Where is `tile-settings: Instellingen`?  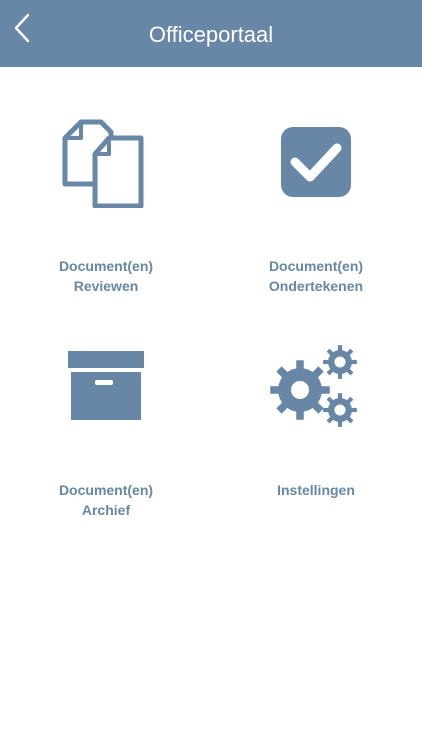
tile-settings: Instellingen is located at coordinates (316, 440).